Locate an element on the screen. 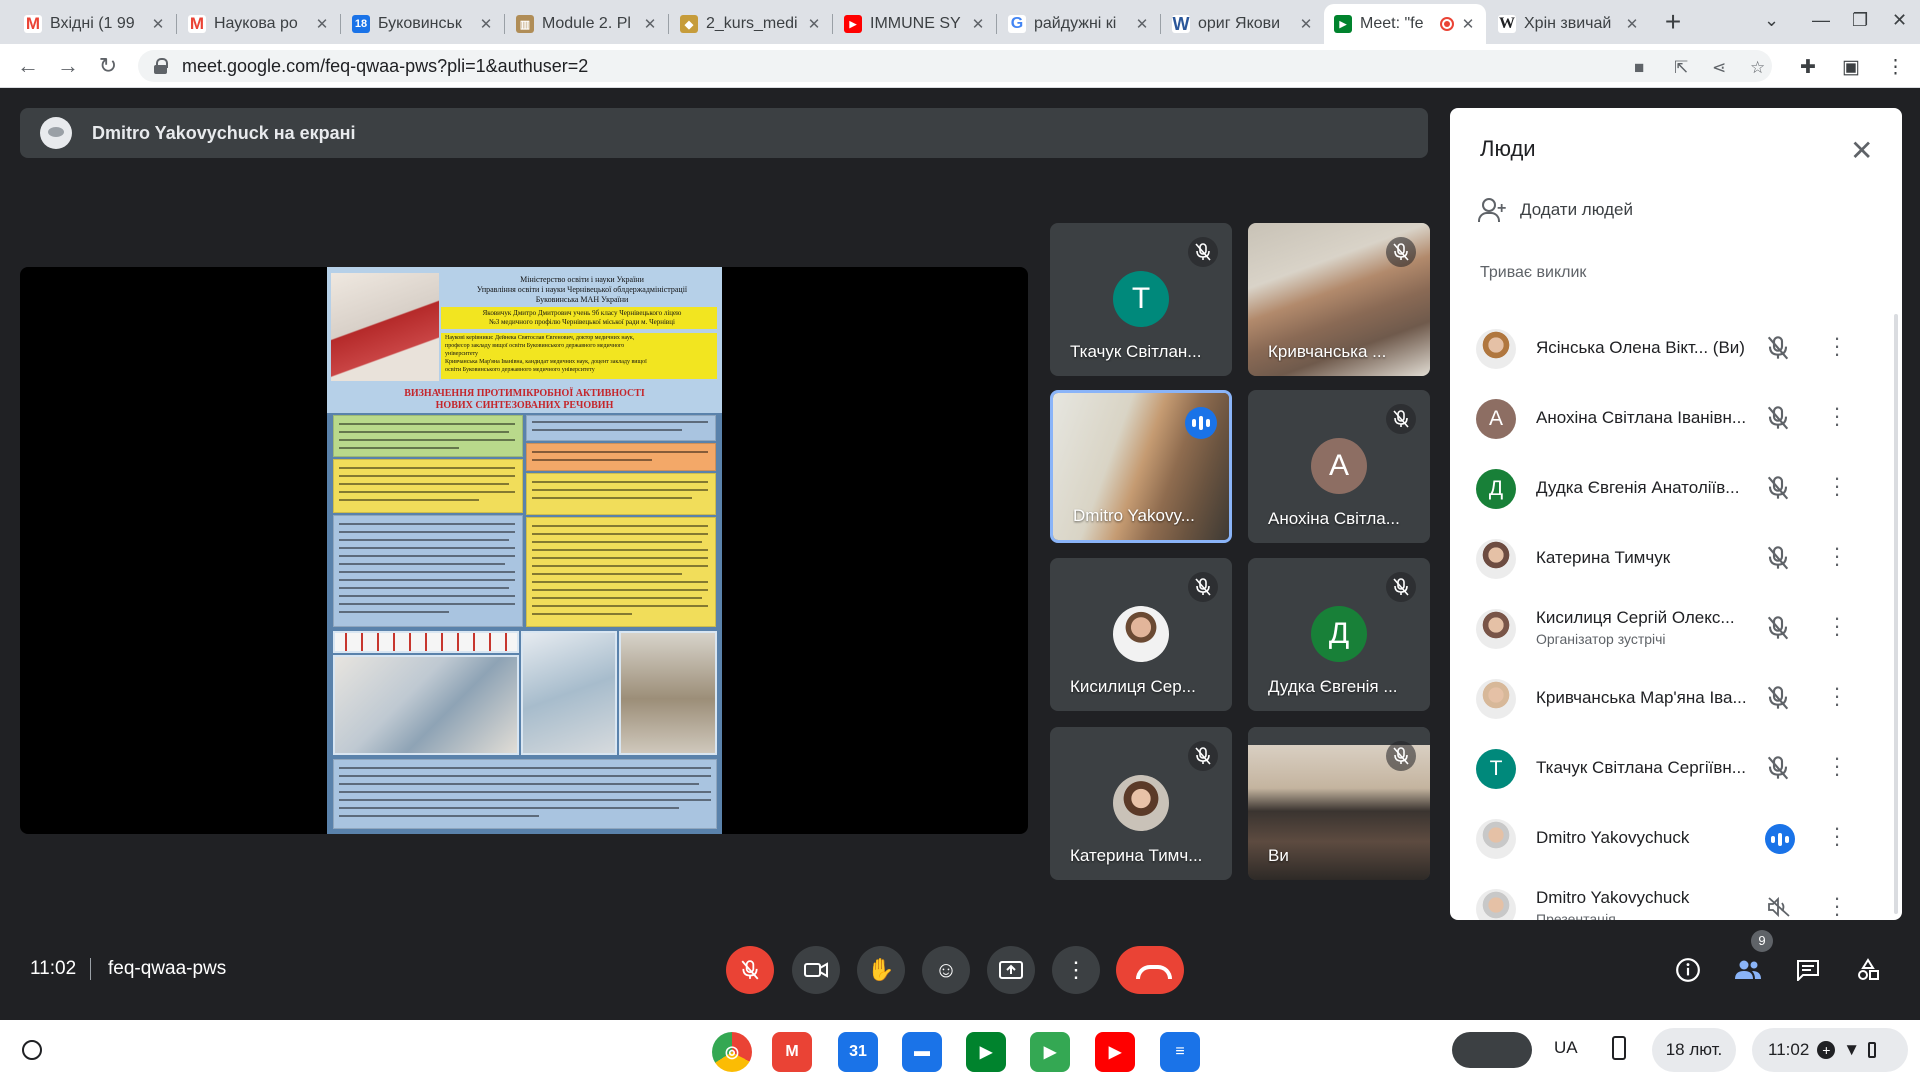 This screenshot has width=1920, height=1080. tab-title: Meet: "fe is located at coordinates (1392, 23).